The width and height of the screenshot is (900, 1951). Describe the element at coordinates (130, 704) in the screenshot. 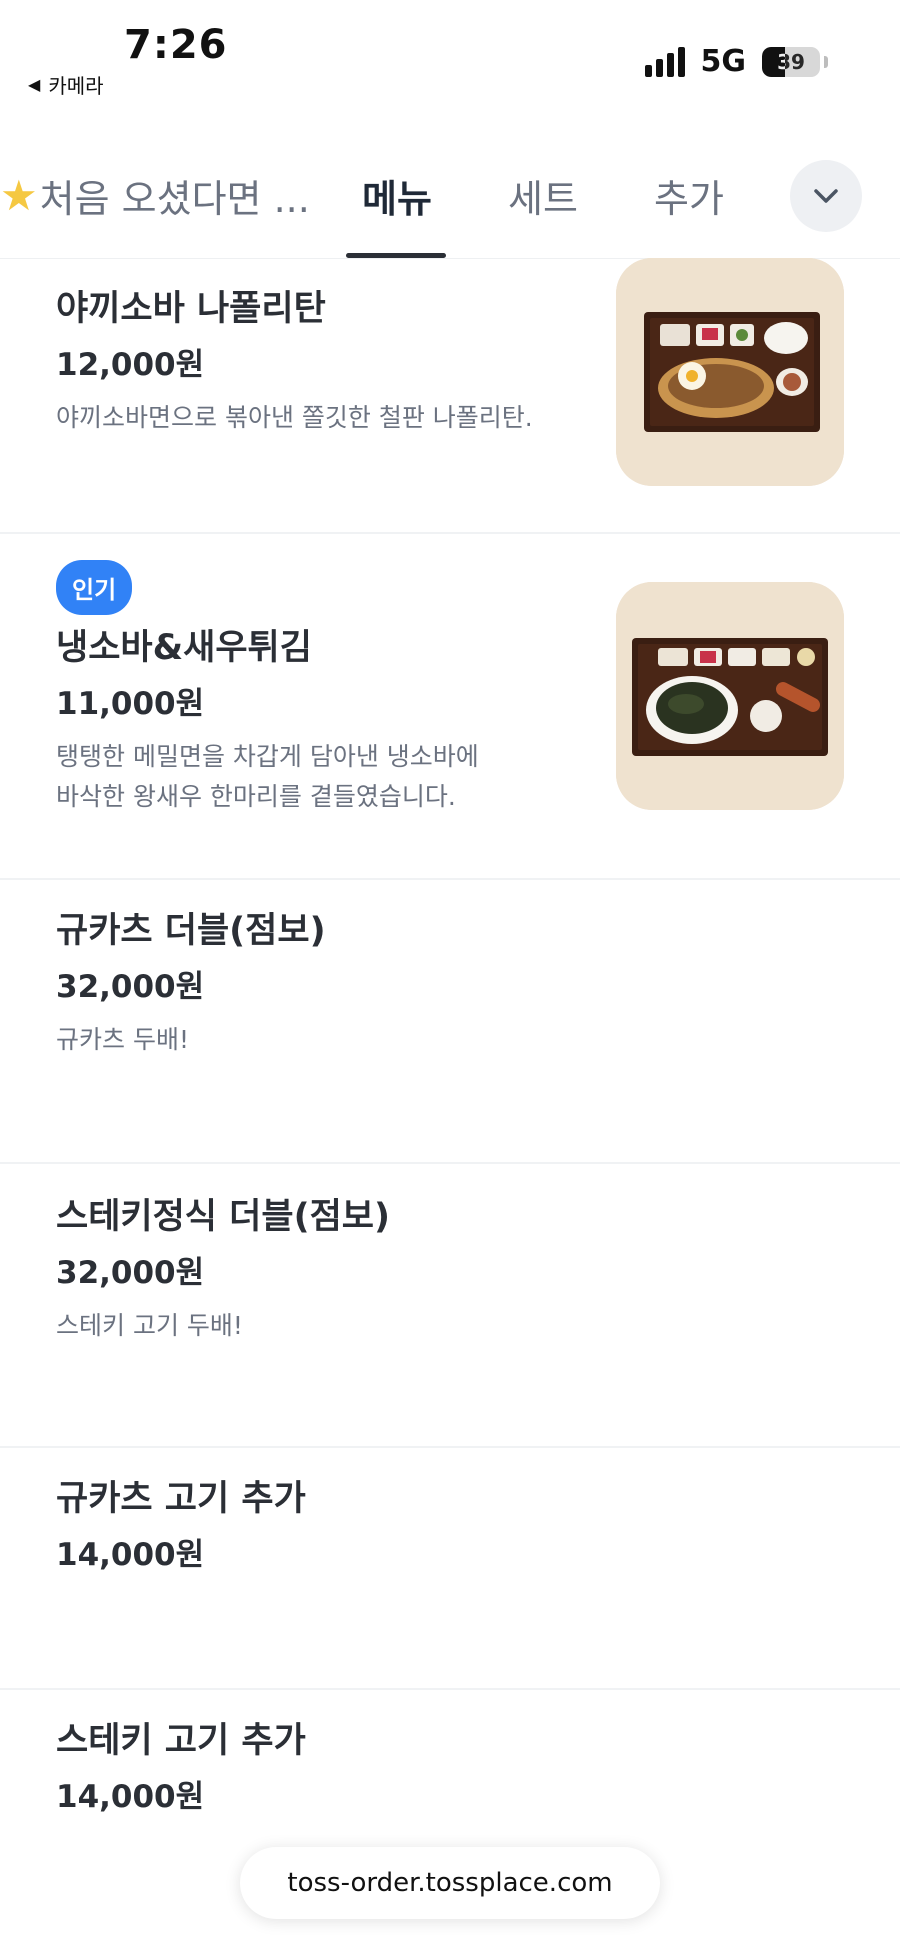

I see `menu-item-price: 11,000원` at that location.